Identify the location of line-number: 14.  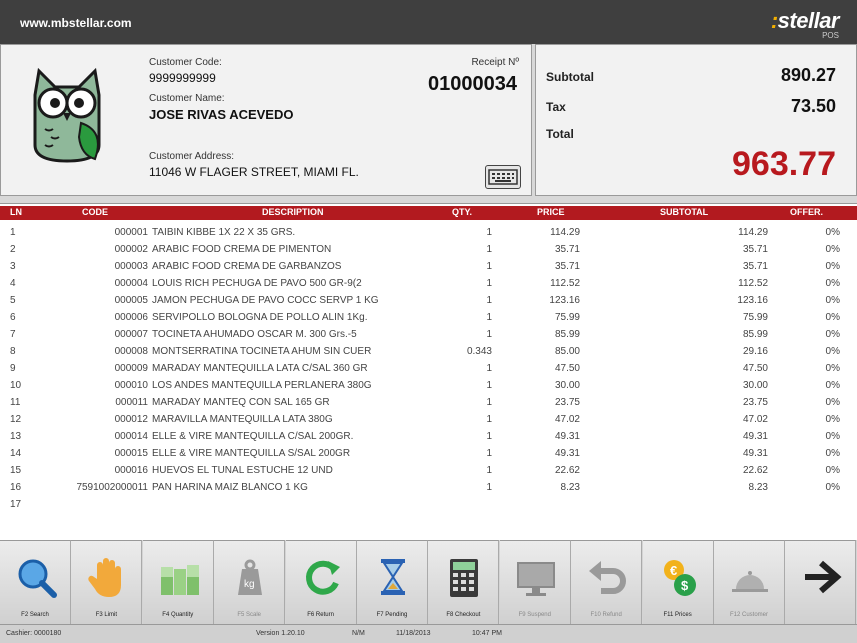
(16, 453).